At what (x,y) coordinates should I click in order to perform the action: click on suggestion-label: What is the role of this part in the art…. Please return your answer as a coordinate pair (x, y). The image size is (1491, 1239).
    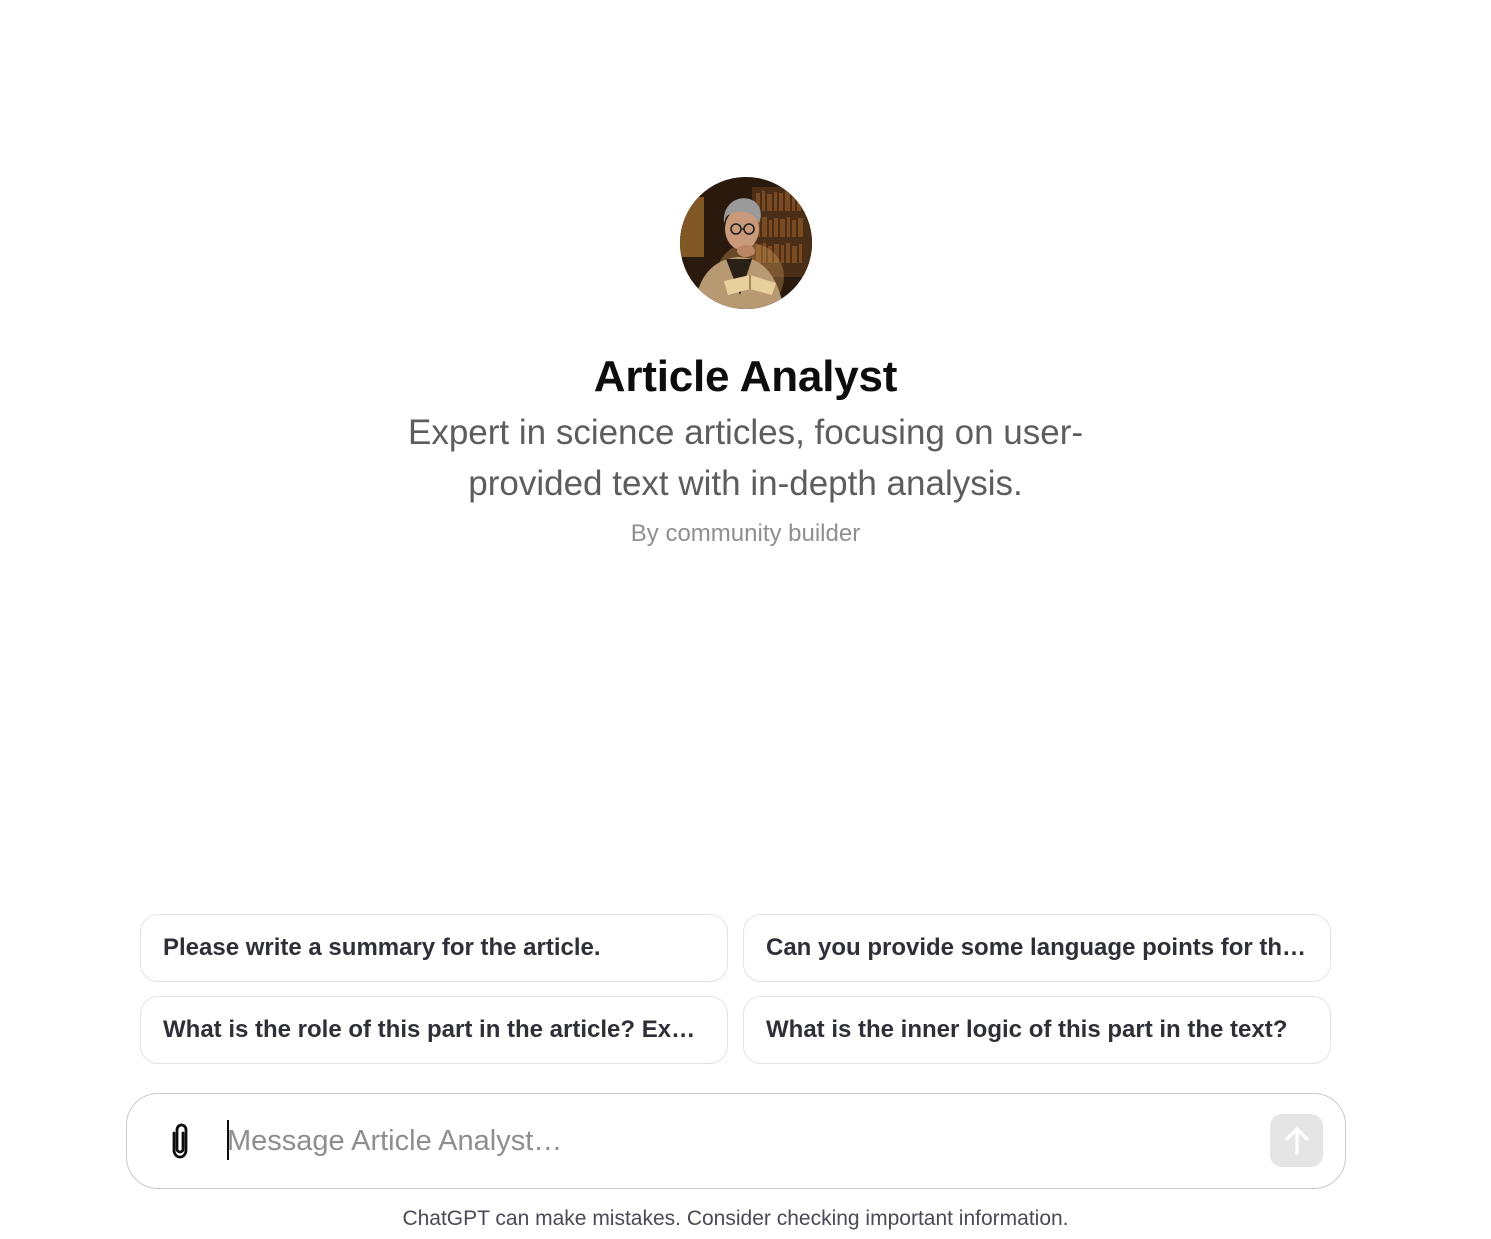
    Looking at the image, I should click on (434, 1029).